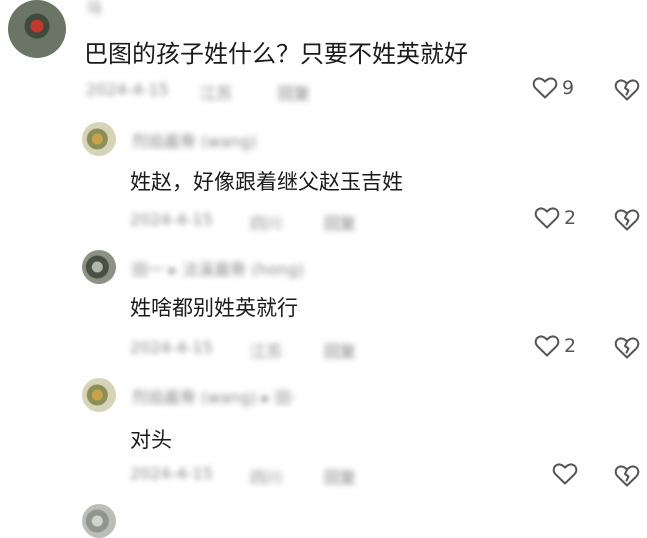 Image resolution: width=647 pixels, height=538 pixels. I want to click on comment-date: 2024-4-15, so click(127, 89).